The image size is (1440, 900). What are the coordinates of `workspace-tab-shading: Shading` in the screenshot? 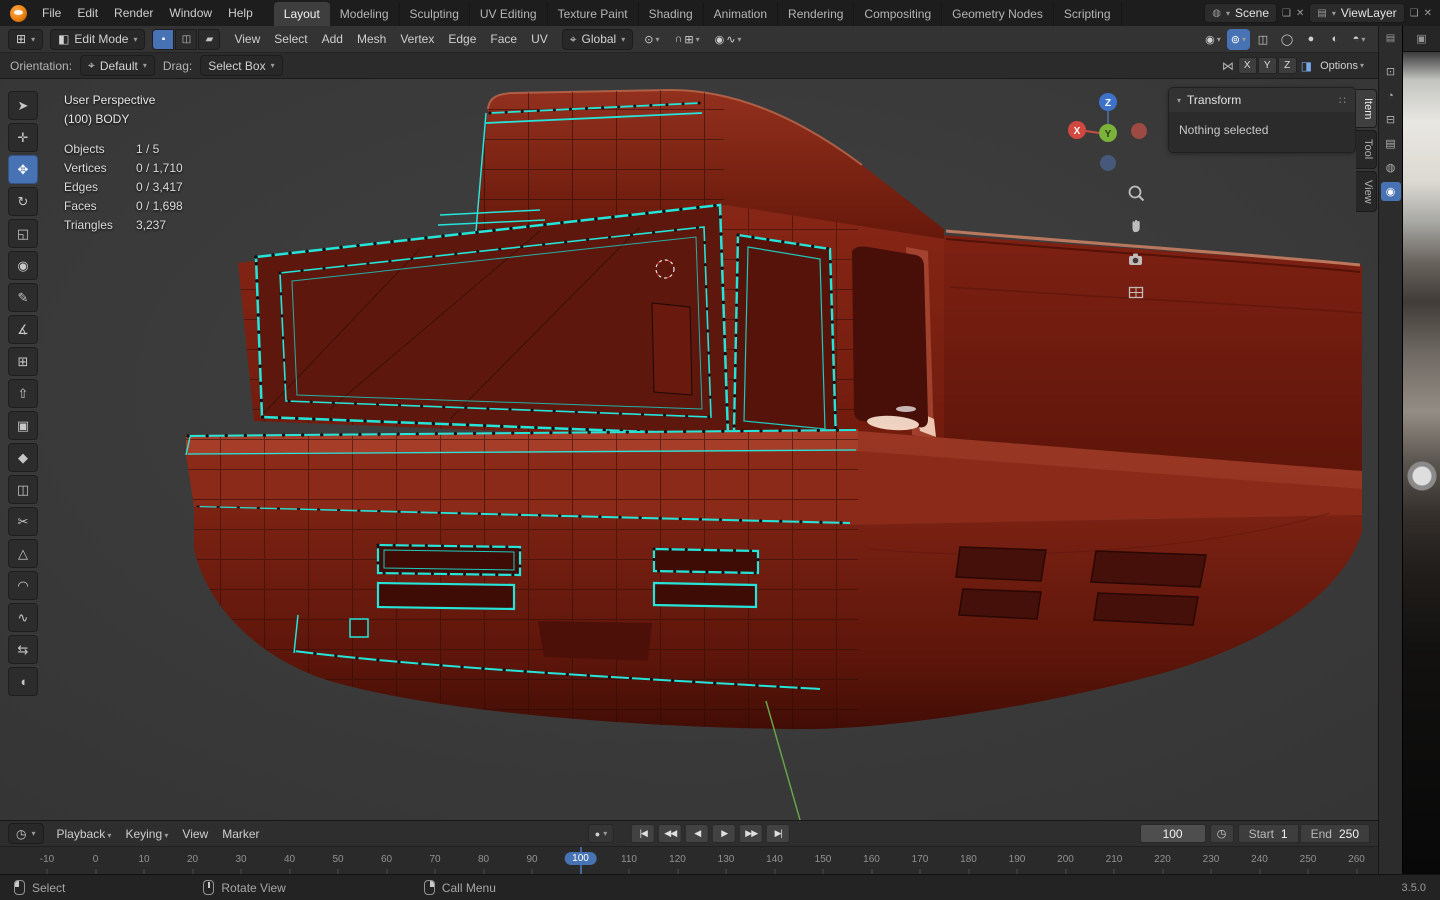 It's located at (671, 14).